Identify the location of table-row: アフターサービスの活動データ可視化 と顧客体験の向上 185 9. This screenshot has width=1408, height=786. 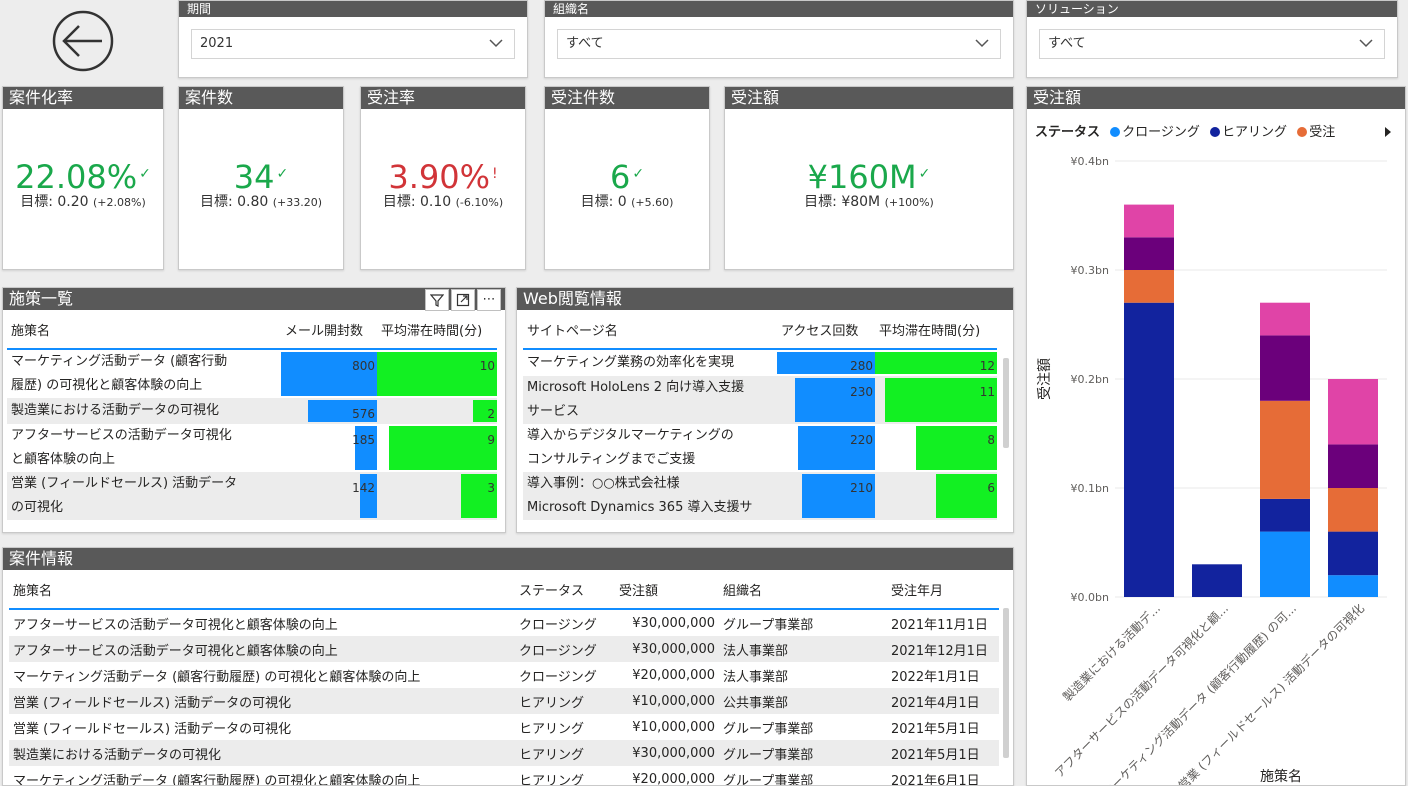
(252, 448).